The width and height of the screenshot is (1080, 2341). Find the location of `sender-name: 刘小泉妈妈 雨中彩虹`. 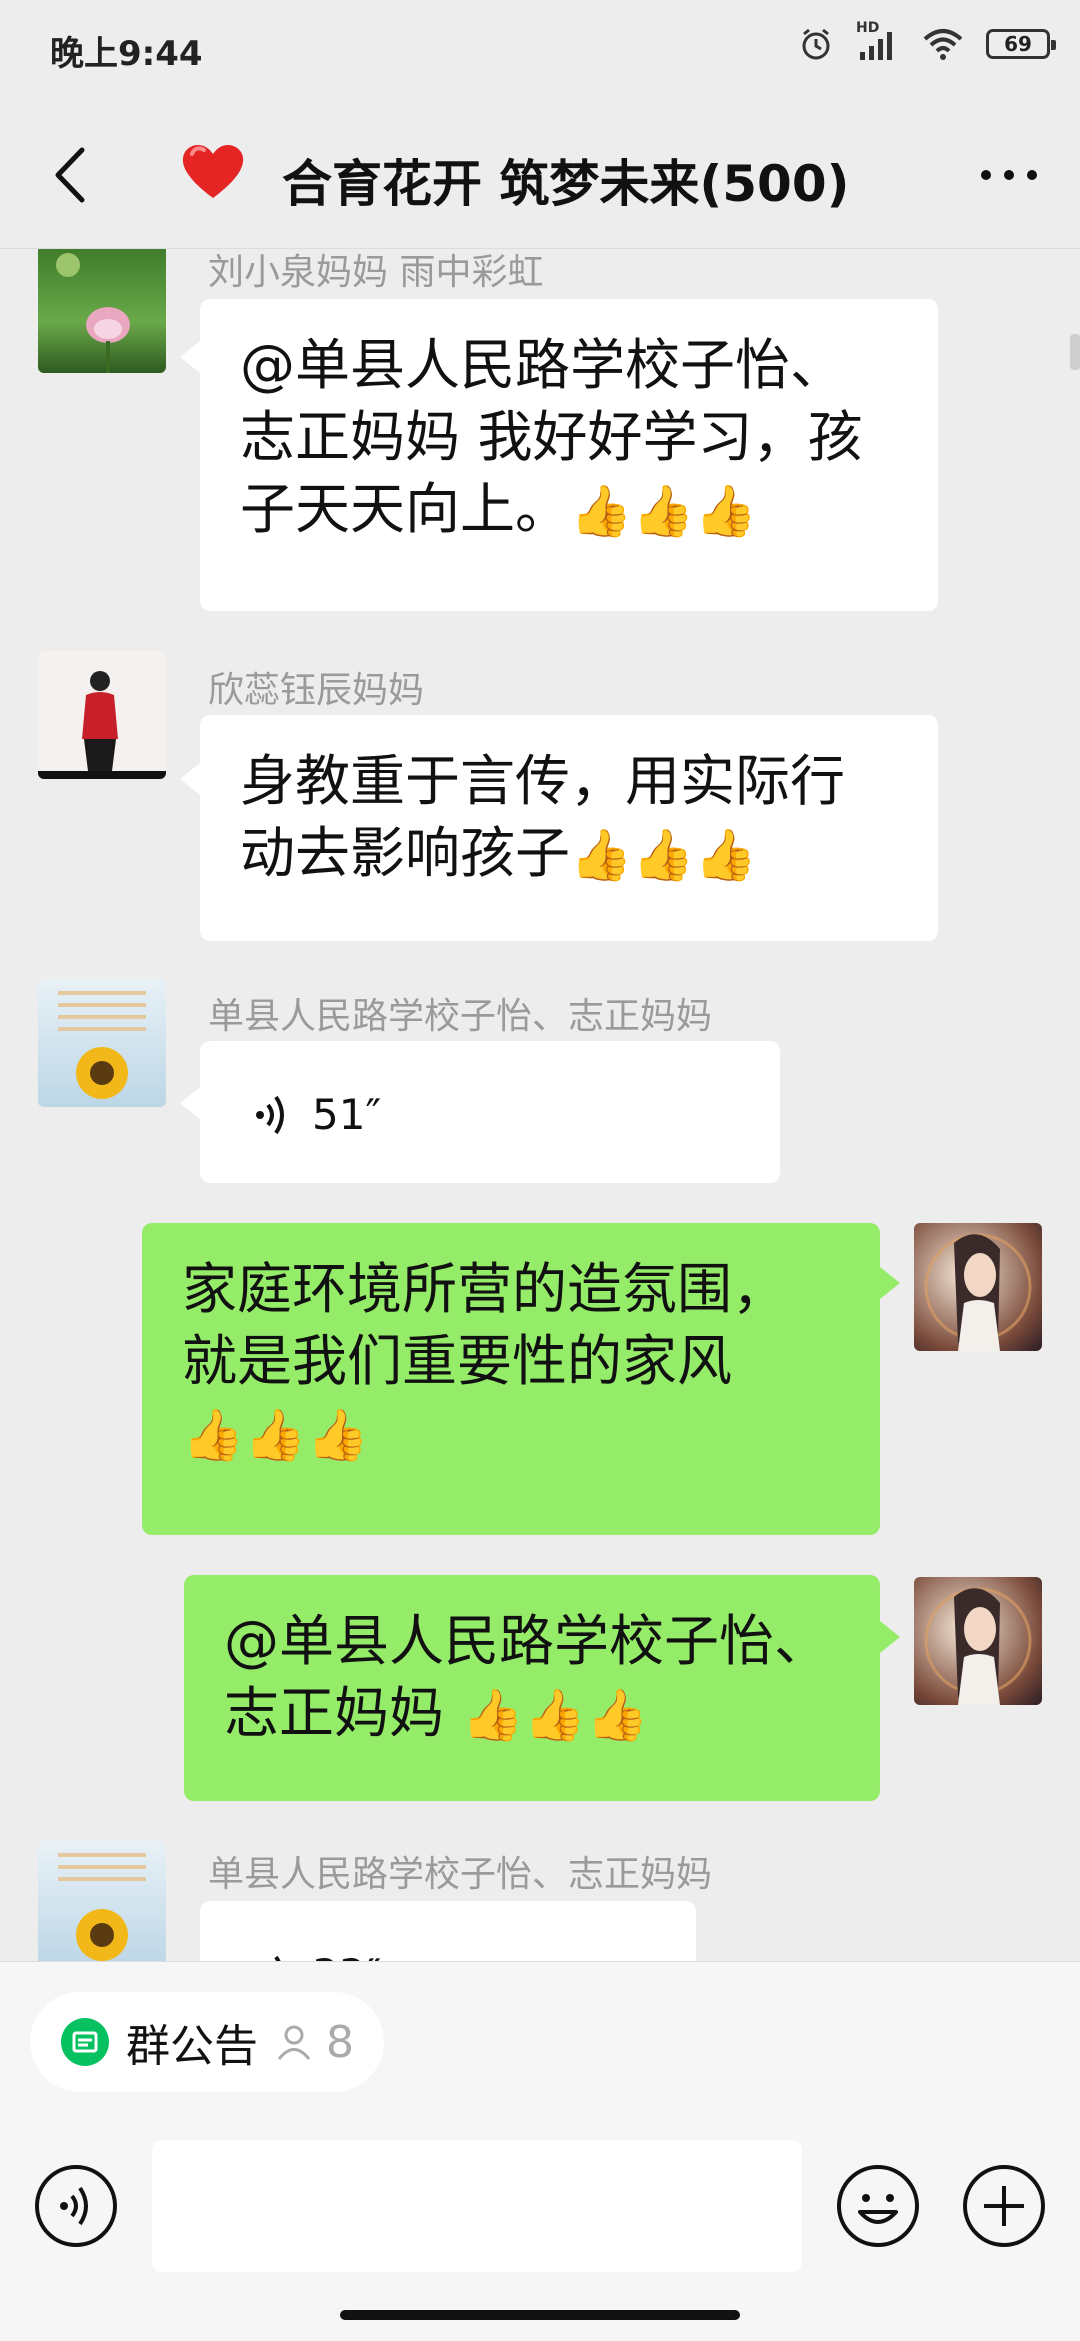

sender-name: 刘小泉妈妈 雨中彩虹 is located at coordinates (376, 272).